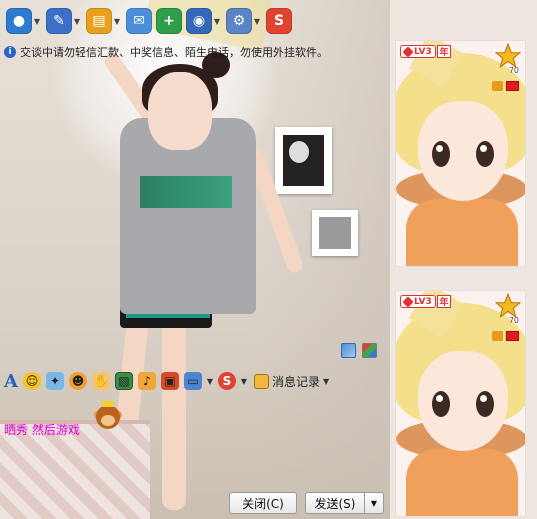  Describe the element at coordinates (55, 381) in the screenshot. I see `magic-expression-icon: ✦` at that location.